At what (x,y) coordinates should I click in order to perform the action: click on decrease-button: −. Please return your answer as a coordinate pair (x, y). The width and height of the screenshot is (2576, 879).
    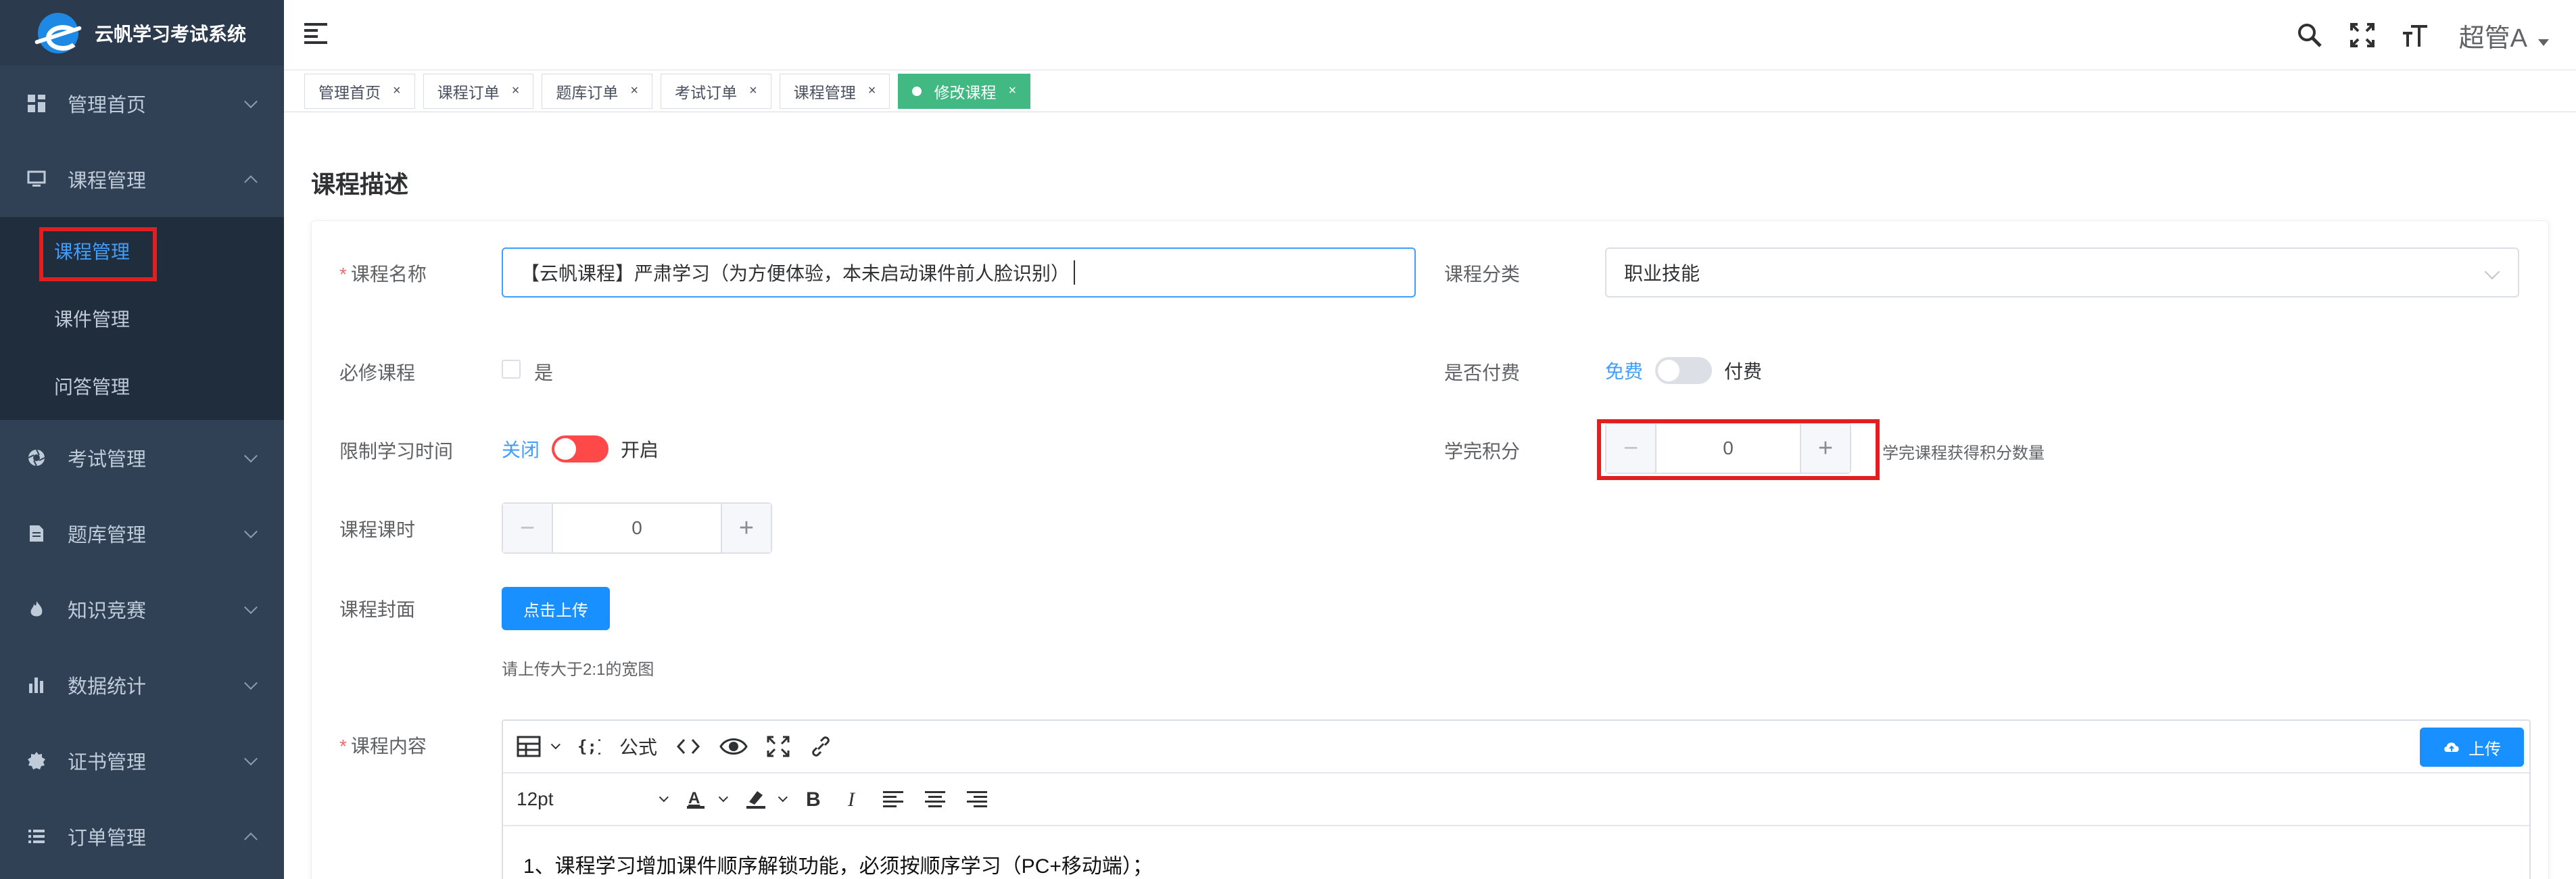
    Looking at the image, I should click on (528, 528).